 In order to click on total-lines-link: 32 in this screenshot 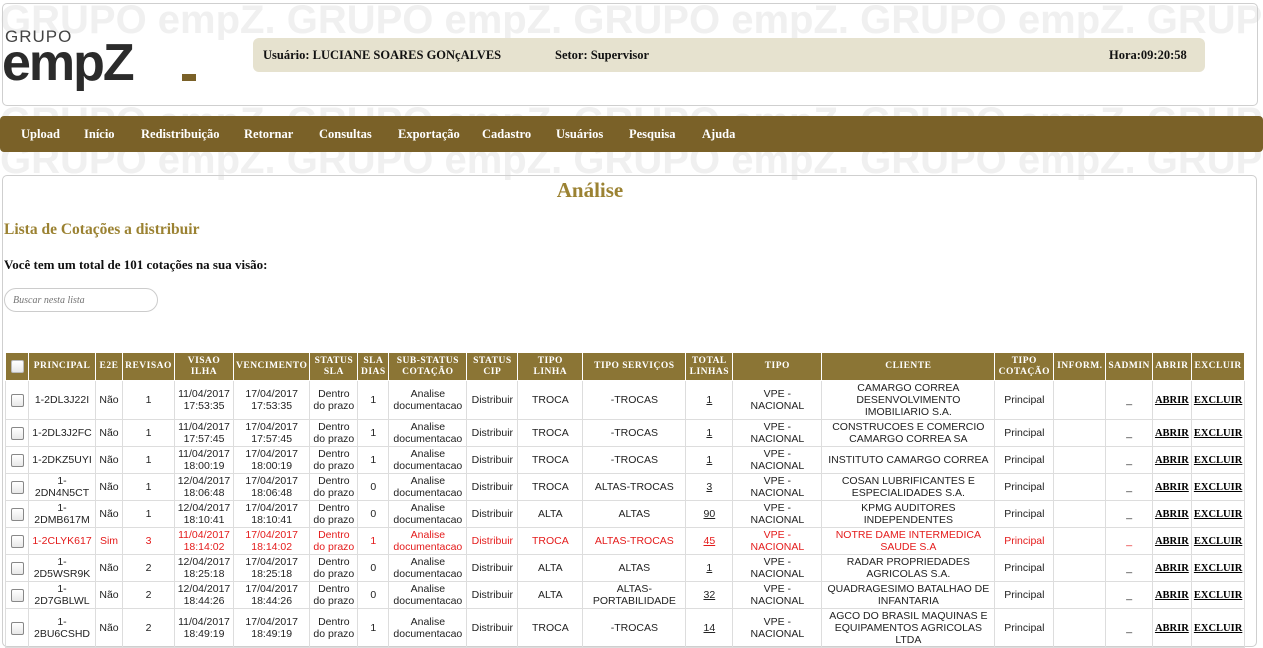, I will do `click(710, 595)`.